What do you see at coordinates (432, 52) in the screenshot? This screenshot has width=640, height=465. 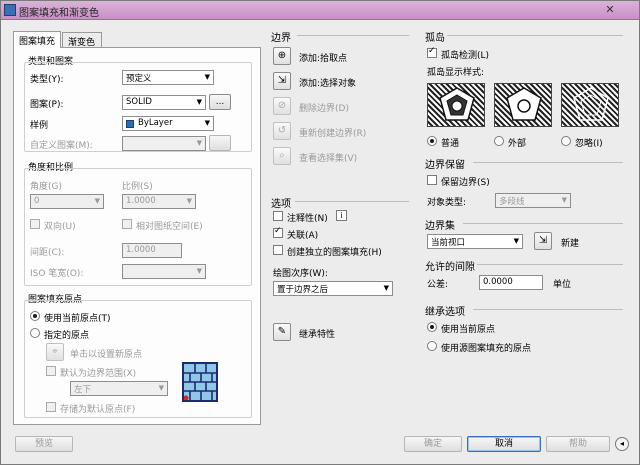 I see `island-detection-checkbox` at bounding box center [432, 52].